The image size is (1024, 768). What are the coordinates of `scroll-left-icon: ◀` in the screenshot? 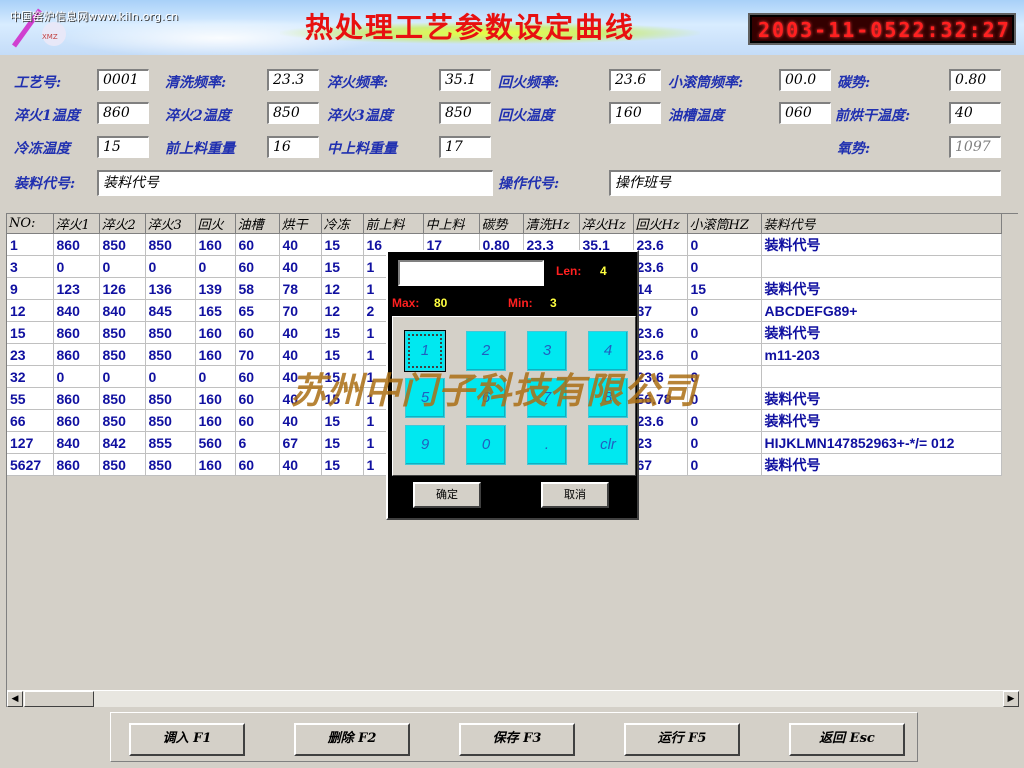 It's located at (15, 699).